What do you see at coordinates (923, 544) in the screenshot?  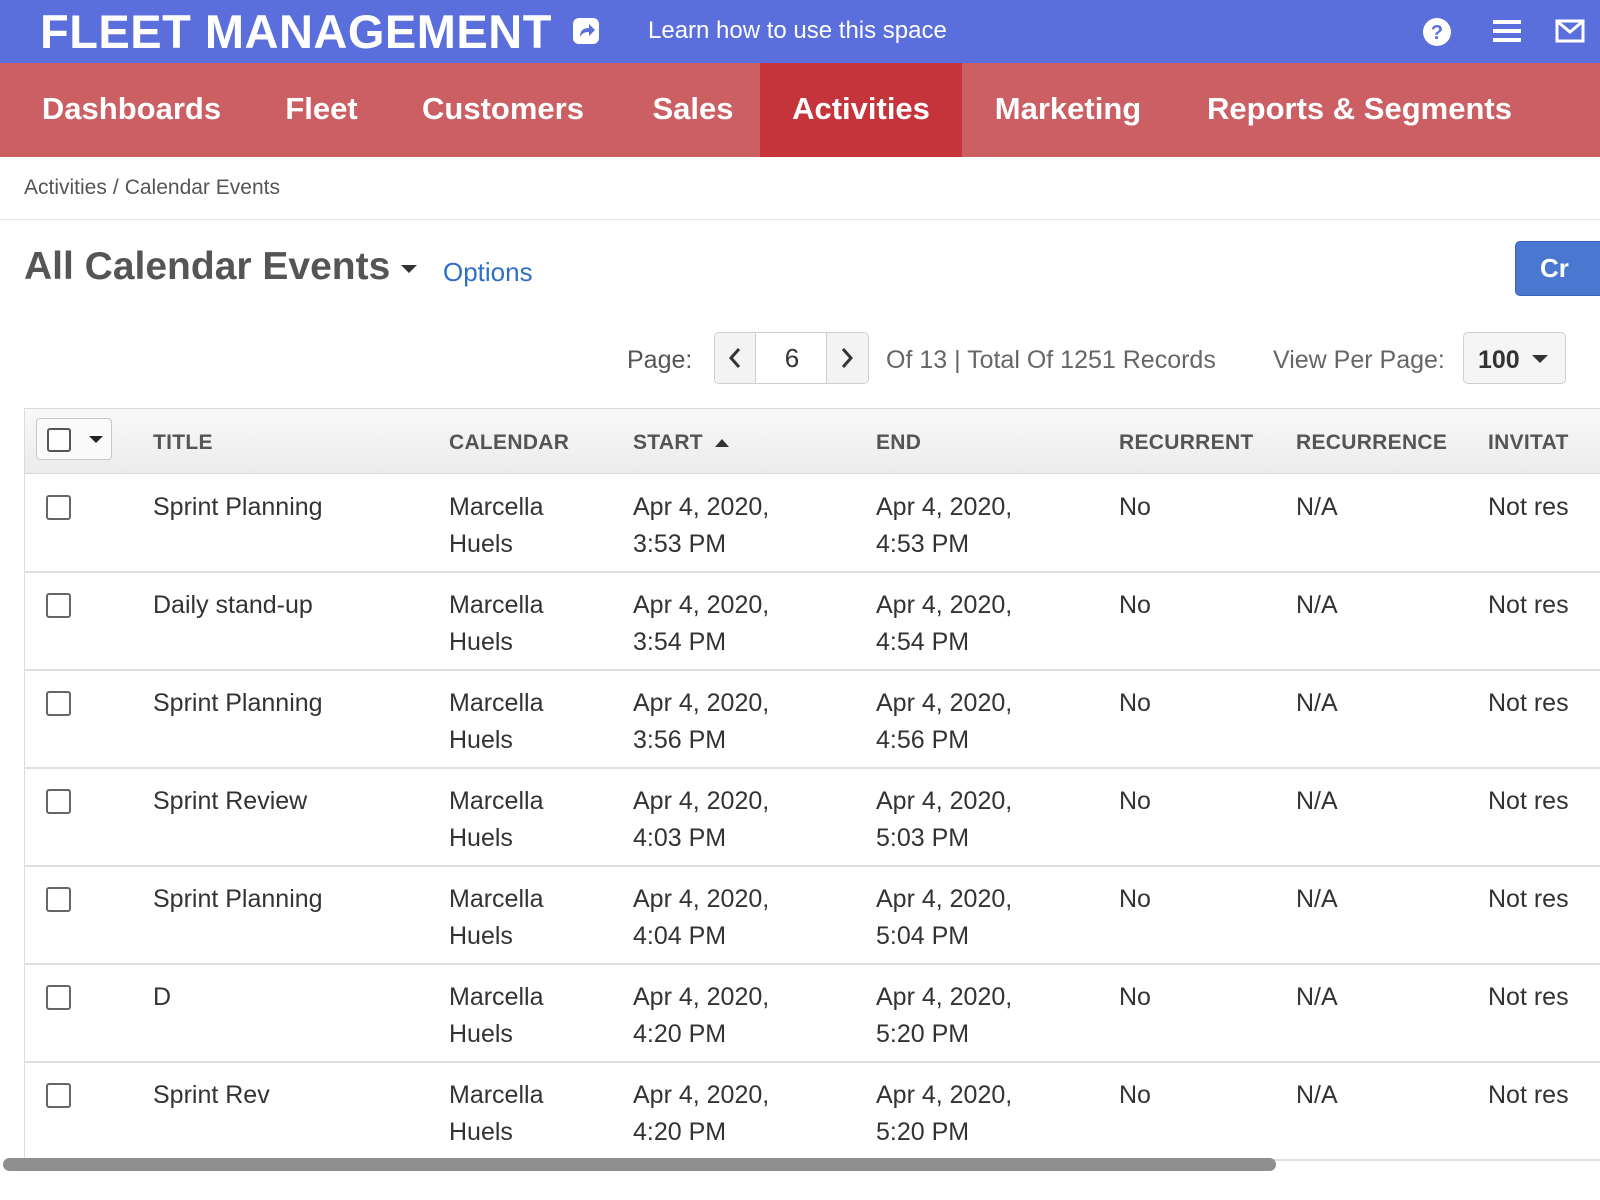 I see `end-time: 4:53 PM` at bounding box center [923, 544].